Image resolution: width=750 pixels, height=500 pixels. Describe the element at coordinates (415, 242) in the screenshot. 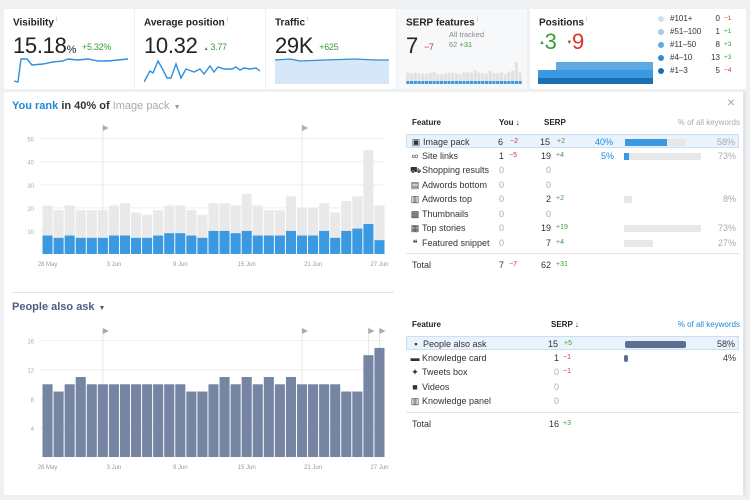

I see `quote-icon: ❝` at that location.